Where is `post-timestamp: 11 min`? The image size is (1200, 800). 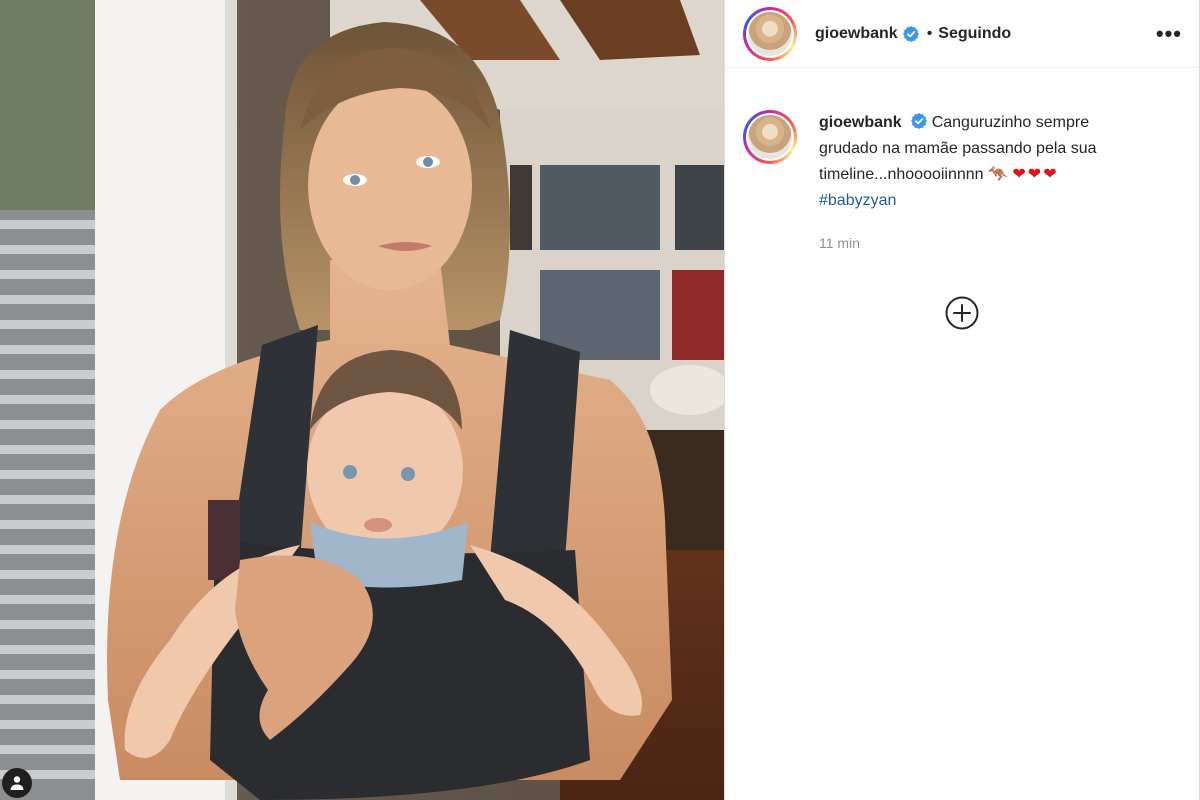 post-timestamp: 11 min is located at coordinates (984, 243).